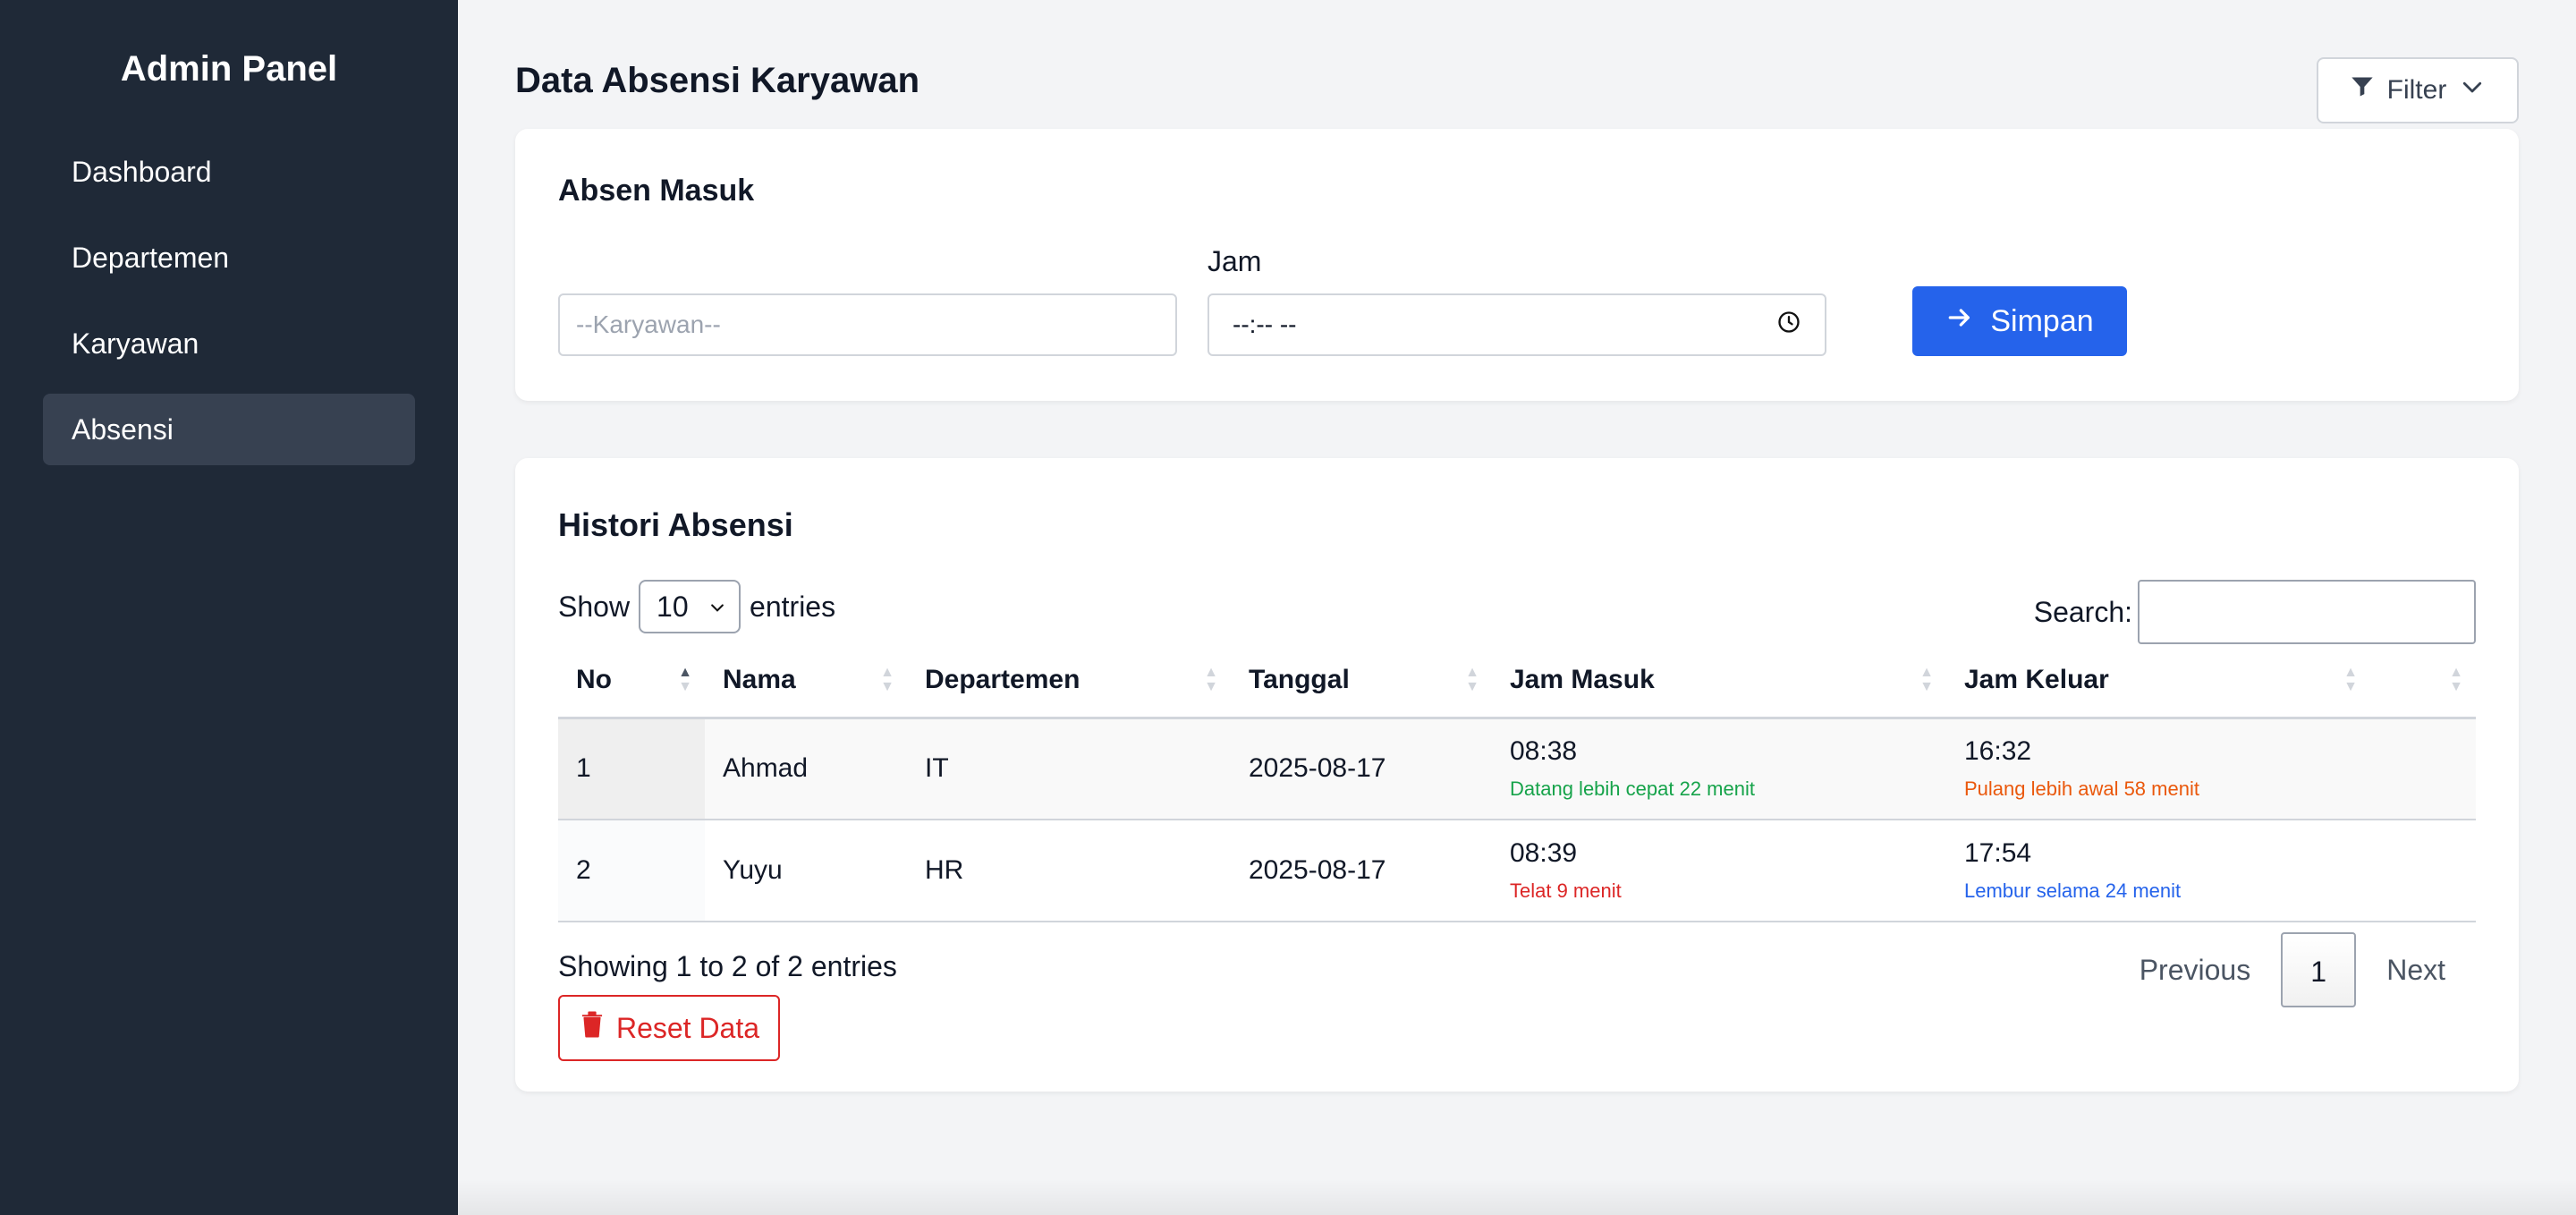 The image size is (2576, 1215). What do you see at coordinates (594, 607) in the screenshot?
I see `show-label: Show` at bounding box center [594, 607].